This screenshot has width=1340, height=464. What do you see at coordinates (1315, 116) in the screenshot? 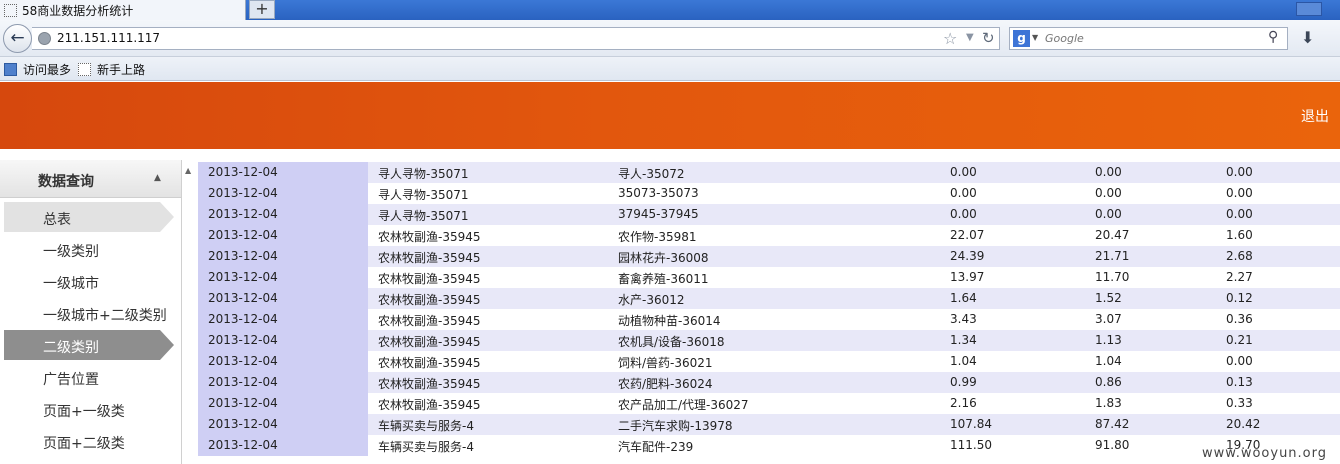
I see `logout-link: 退出` at bounding box center [1315, 116].